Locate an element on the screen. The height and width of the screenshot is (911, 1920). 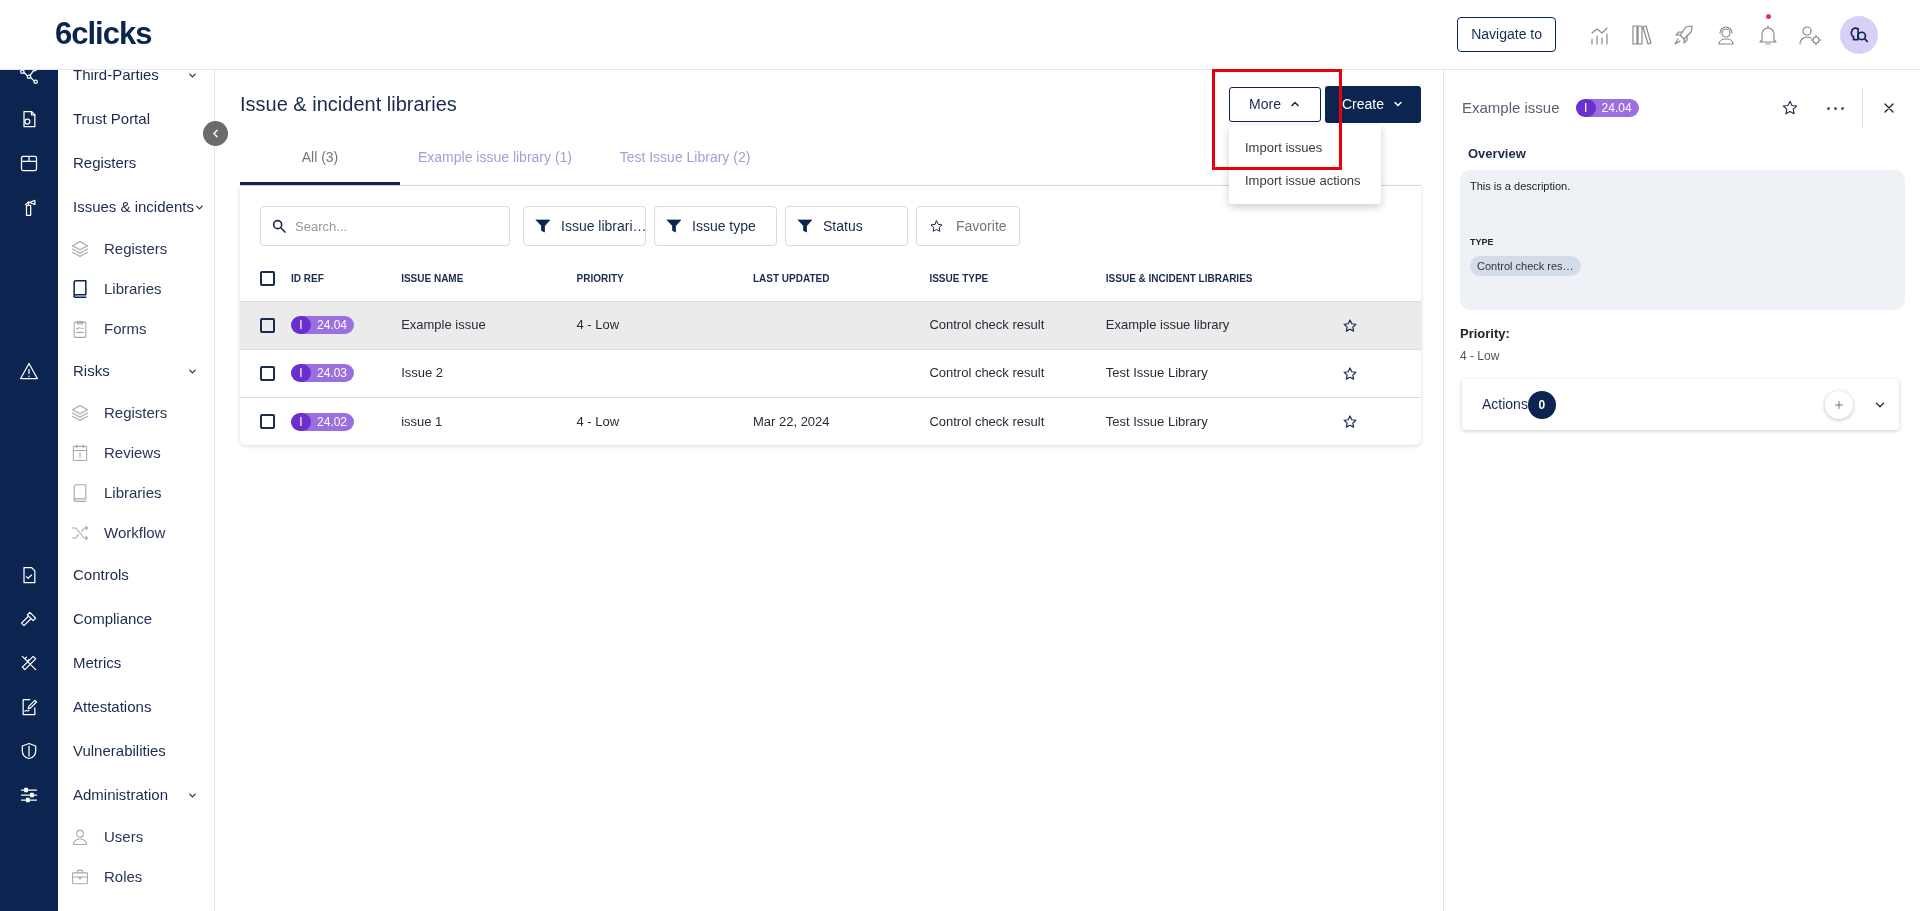
star-icon is located at coordinates (936, 226).